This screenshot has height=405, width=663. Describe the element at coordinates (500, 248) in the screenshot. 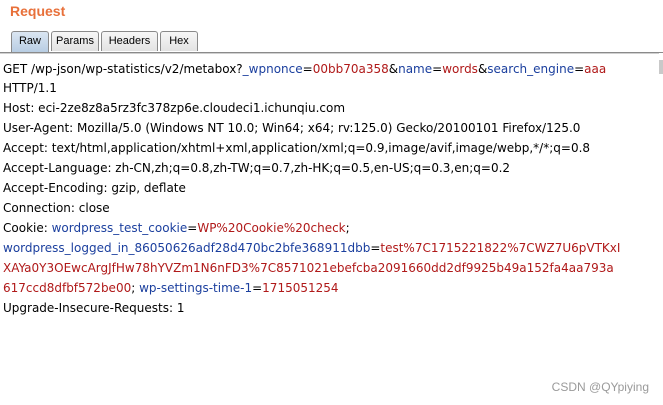

I see `cookie-value: test%7C1715221822%7CWZ7U6pVTKxI` at that location.